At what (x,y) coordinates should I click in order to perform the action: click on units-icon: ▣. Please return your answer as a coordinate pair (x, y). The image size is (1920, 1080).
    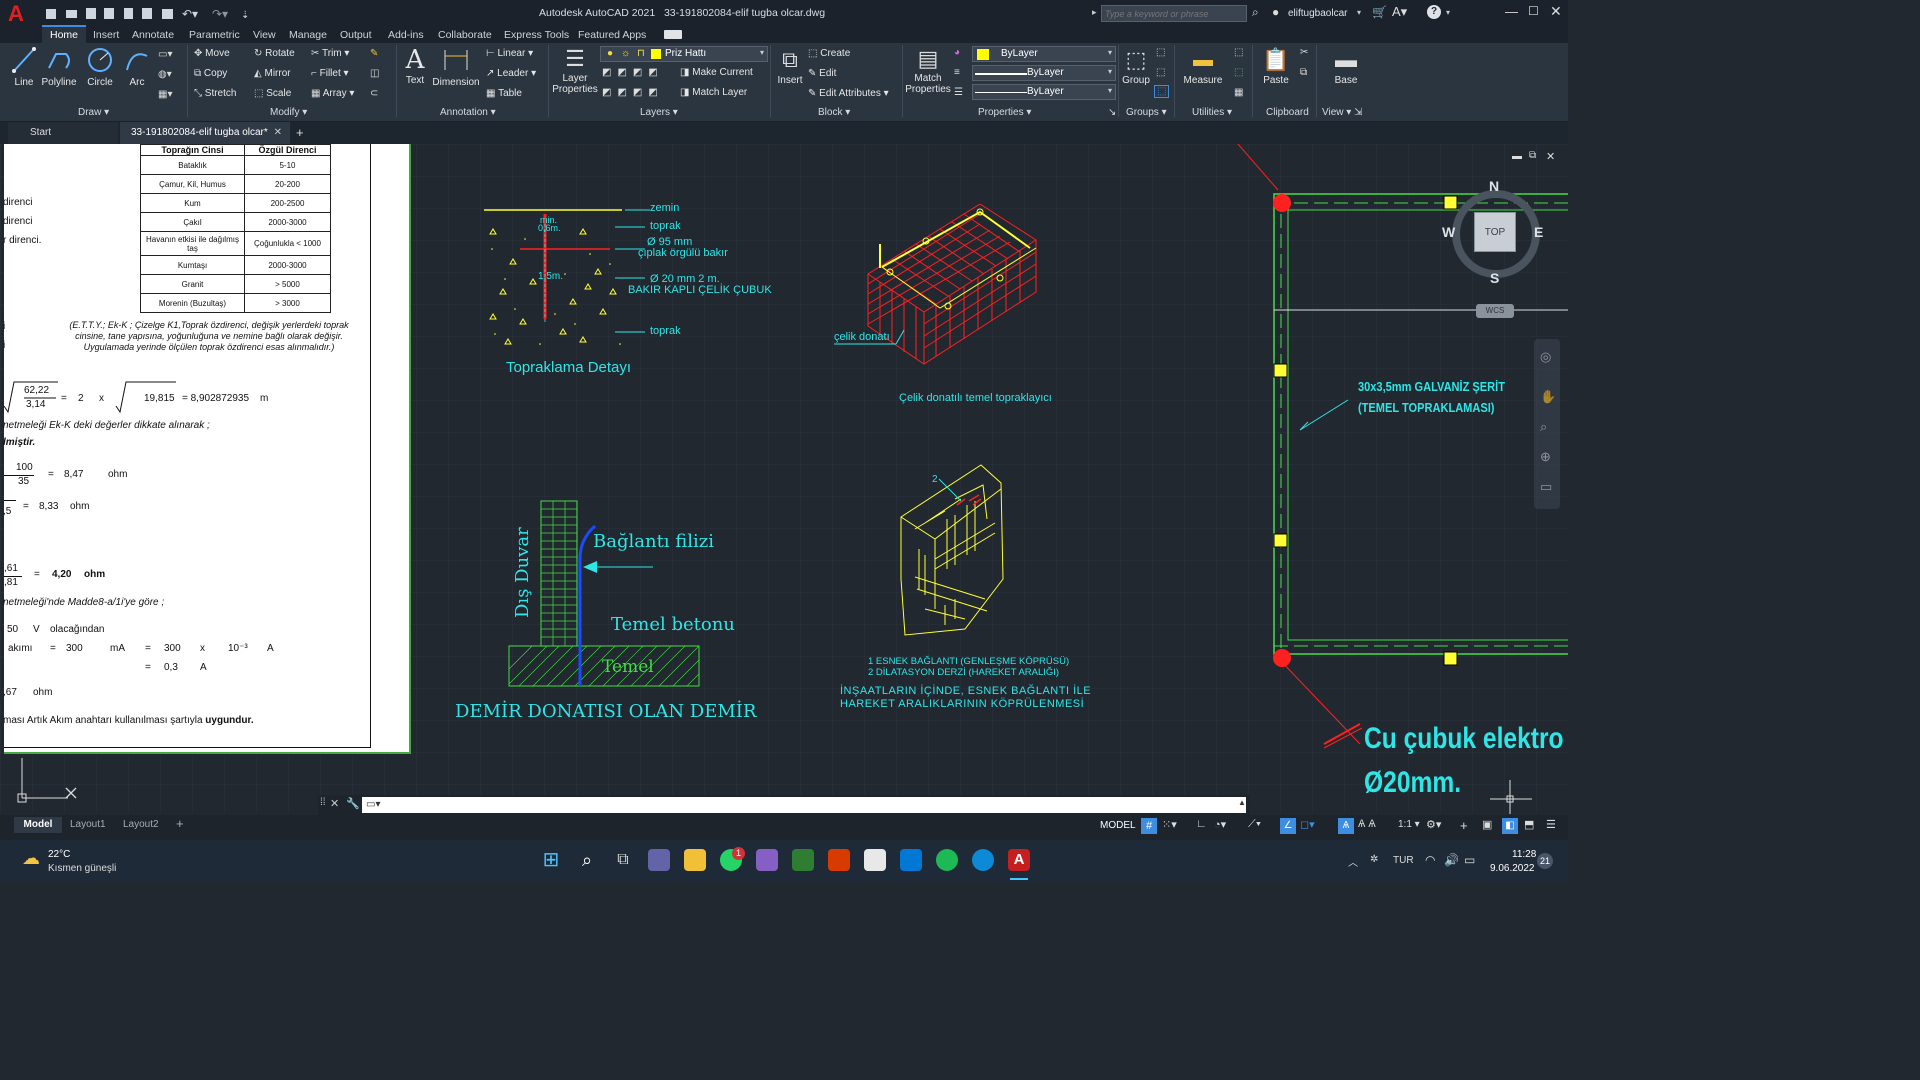
    Looking at the image, I should click on (1487, 824).